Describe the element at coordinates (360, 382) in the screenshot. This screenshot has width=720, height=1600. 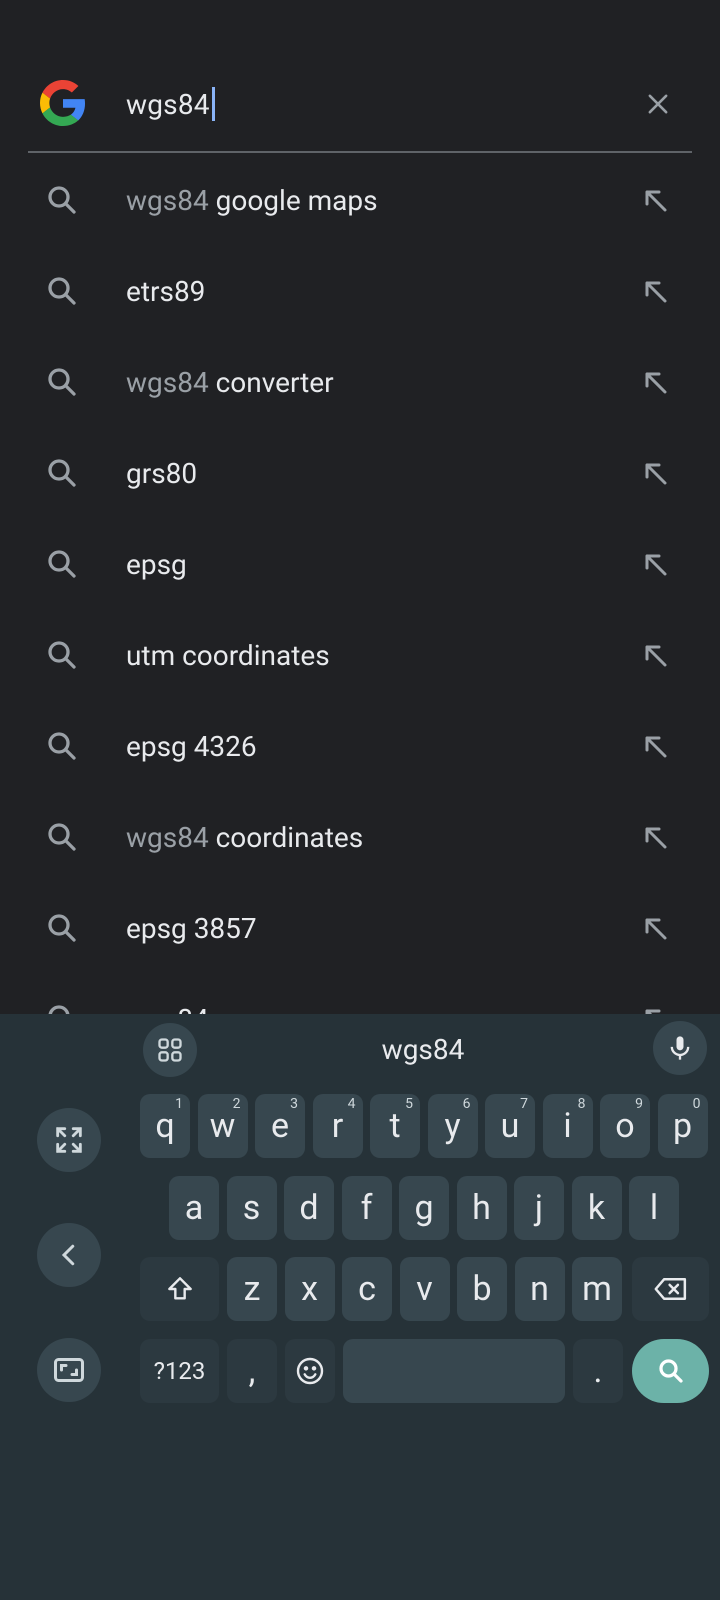
I see `suggestion-item: wgs84 converter` at that location.